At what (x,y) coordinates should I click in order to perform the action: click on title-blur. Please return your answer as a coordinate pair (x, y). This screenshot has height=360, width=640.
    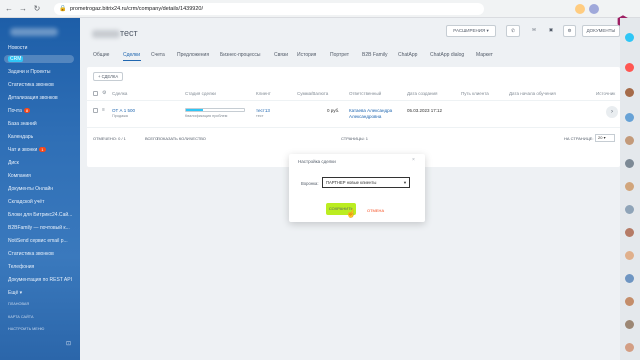
    Looking at the image, I should click on (106, 34).